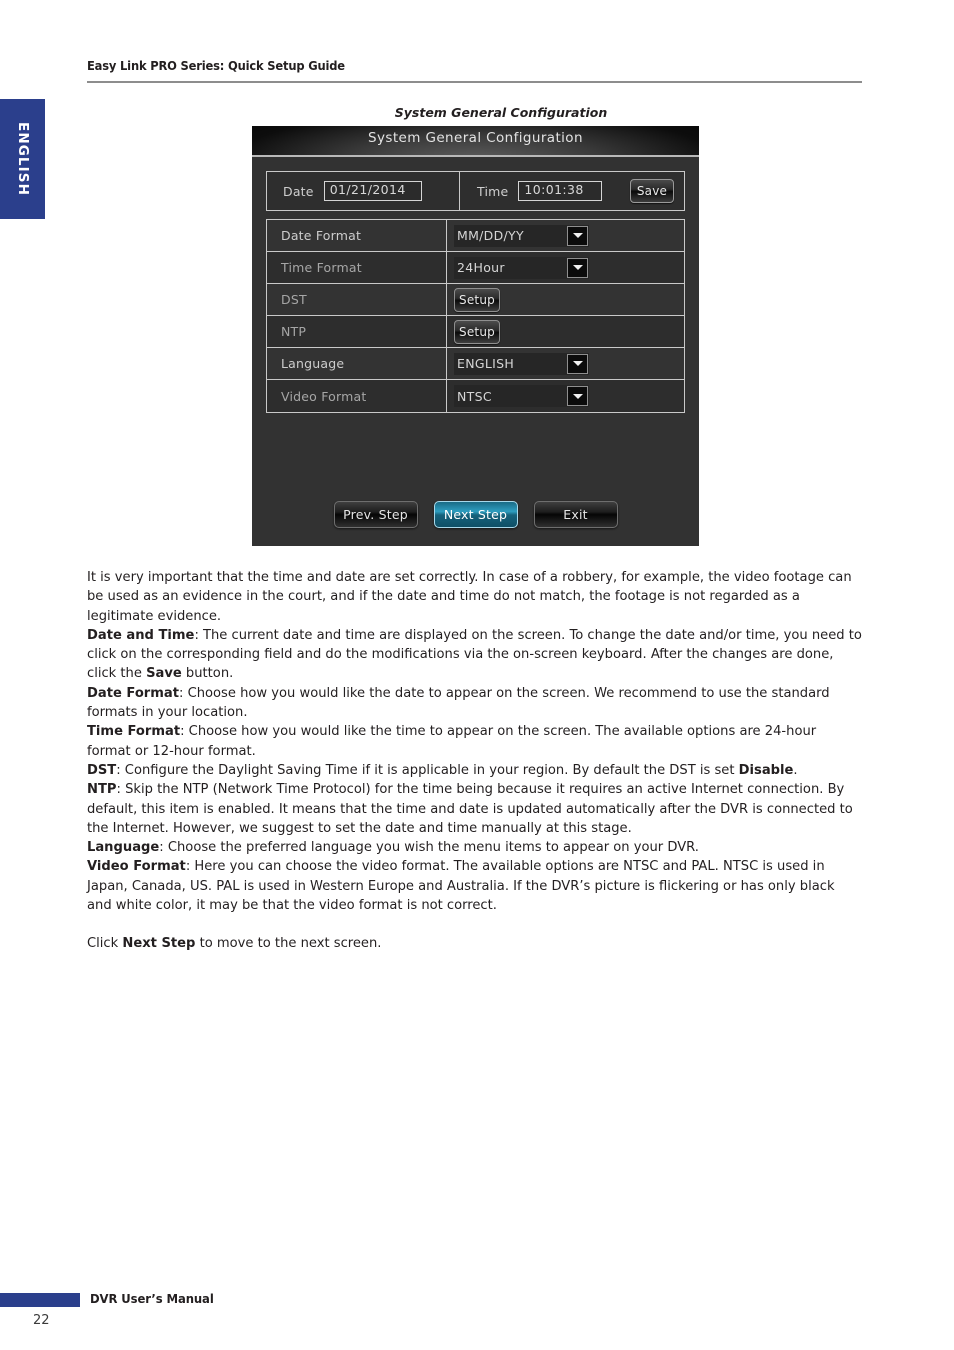 This screenshot has height=1350, width=954. I want to click on text-click-1: Click, so click(105, 944).